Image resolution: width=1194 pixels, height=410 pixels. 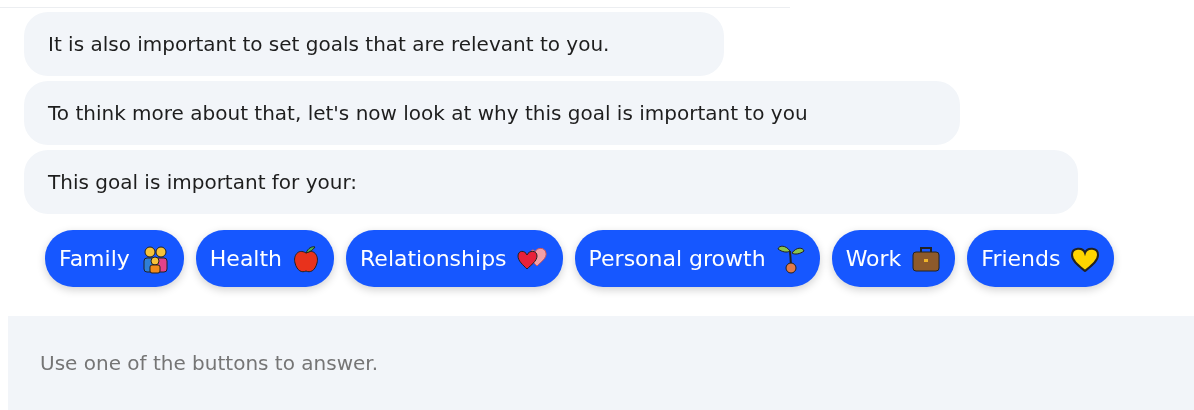 I want to click on message-text: It is also important to set goals that are relevant to you., so click(x=329, y=44).